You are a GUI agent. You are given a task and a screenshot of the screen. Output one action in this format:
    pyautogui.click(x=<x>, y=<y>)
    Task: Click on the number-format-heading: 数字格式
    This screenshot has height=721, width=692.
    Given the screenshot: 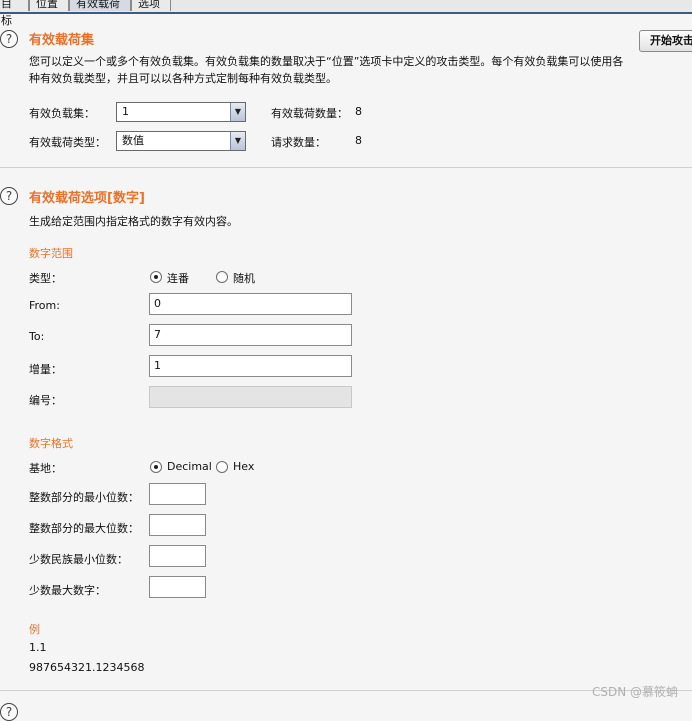 What is the action you would take?
    pyautogui.click(x=51, y=443)
    